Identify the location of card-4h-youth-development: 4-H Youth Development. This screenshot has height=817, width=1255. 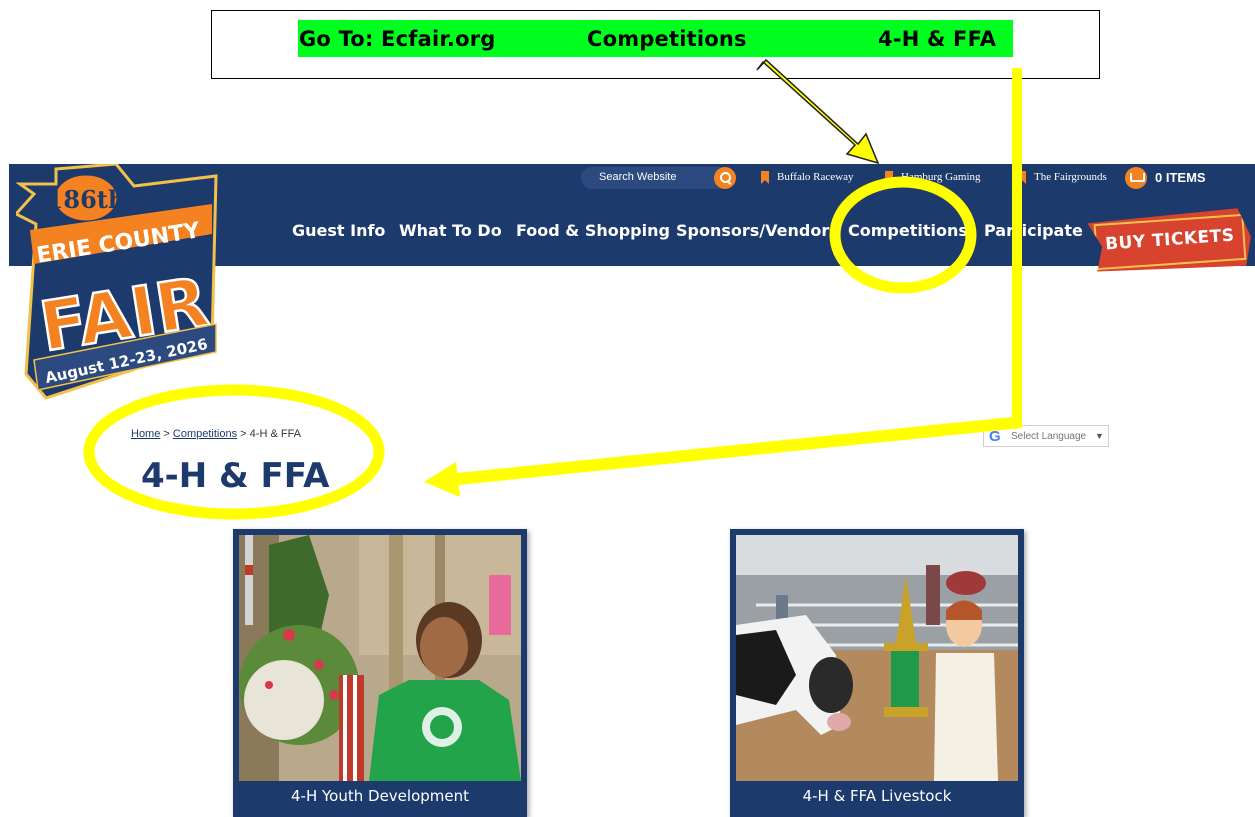
(380, 673).